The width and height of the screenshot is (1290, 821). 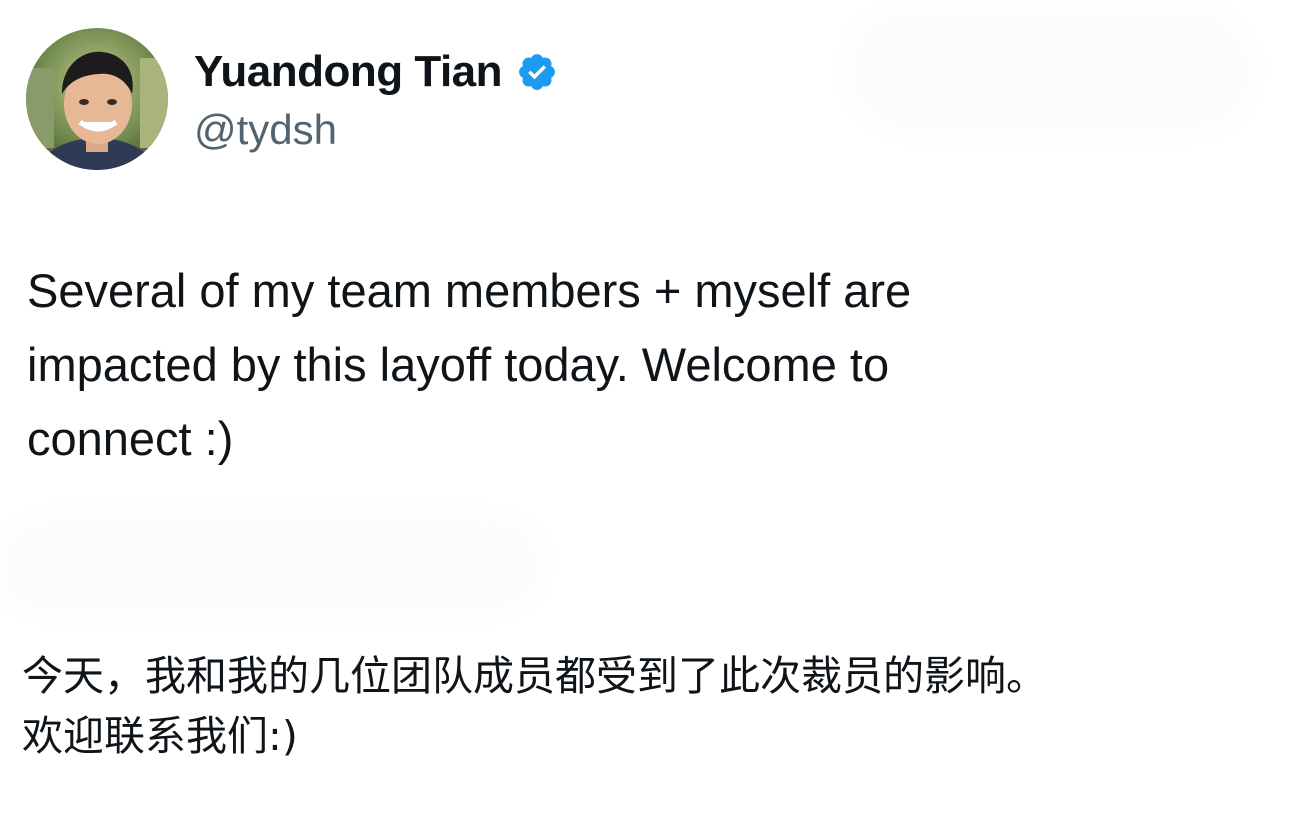 I want to click on avatar-photo-icon, so click(x=97, y=99).